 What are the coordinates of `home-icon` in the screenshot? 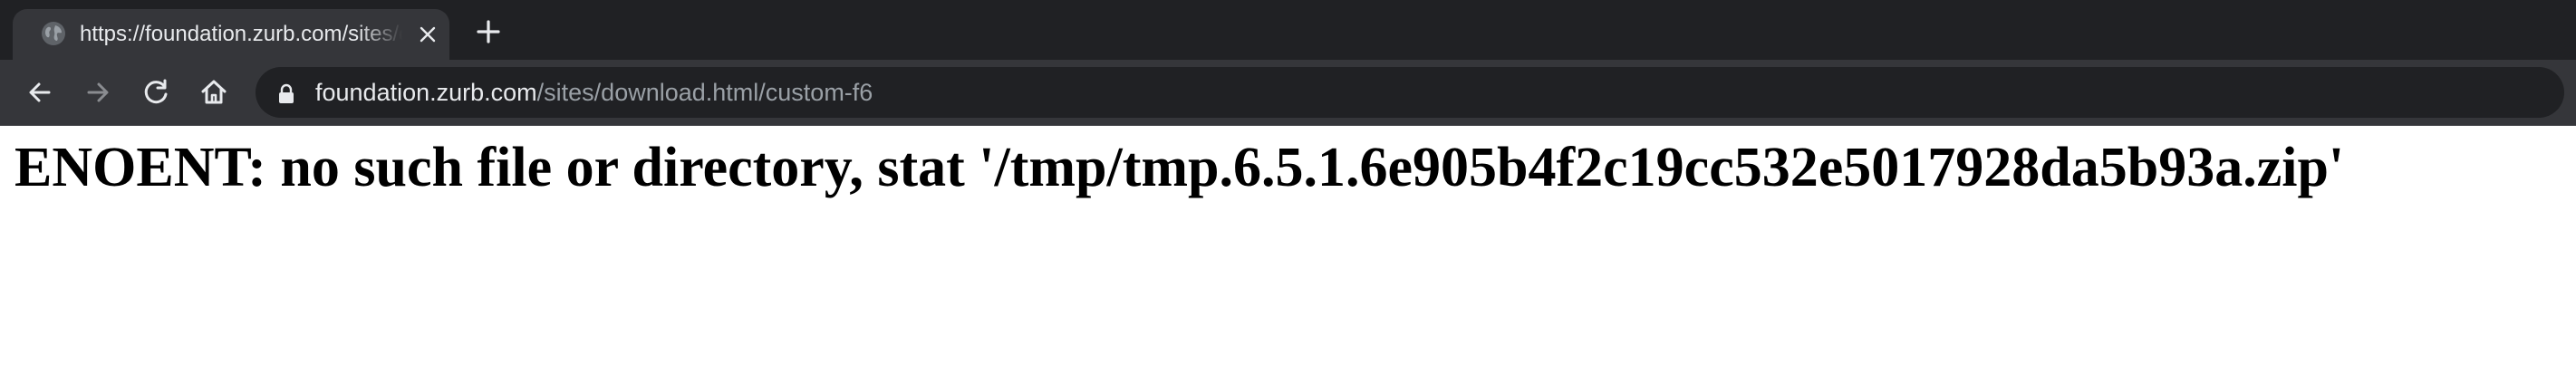 It's located at (214, 92).